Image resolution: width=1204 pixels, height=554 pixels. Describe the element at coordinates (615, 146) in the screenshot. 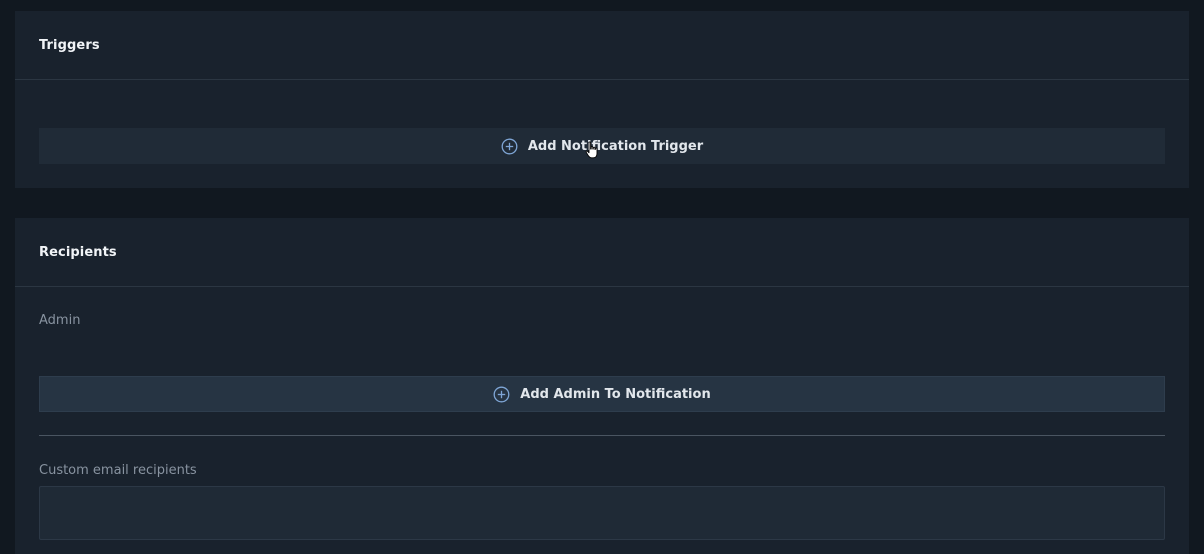

I see `add-notification-trigger-label: Add Notification Trigger` at that location.